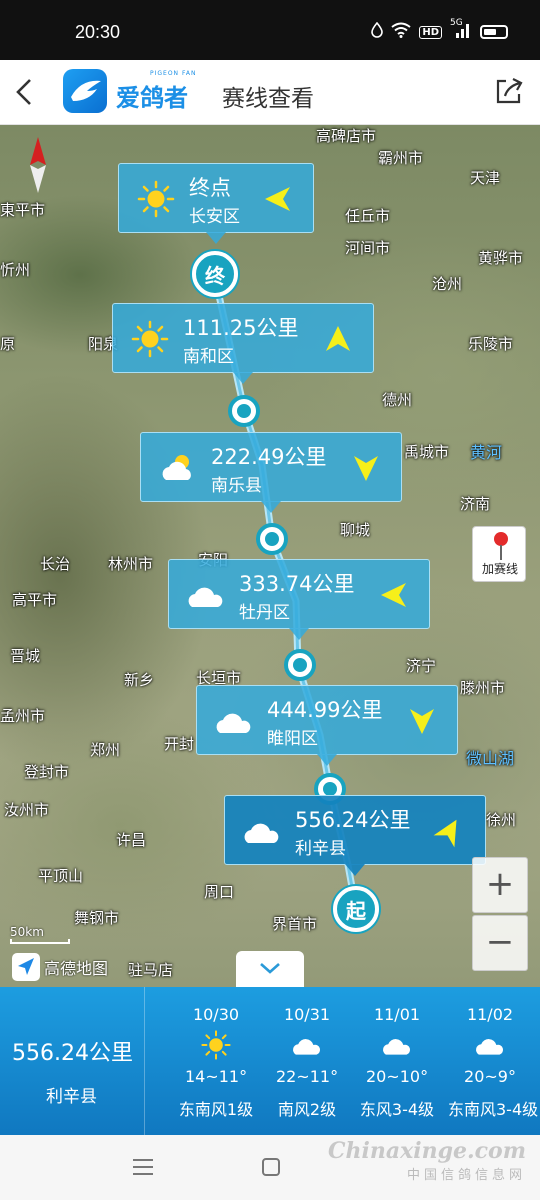 This screenshot has width=540, height=1200. I want to click on map-city-label: 河间市, so click(368, 248).